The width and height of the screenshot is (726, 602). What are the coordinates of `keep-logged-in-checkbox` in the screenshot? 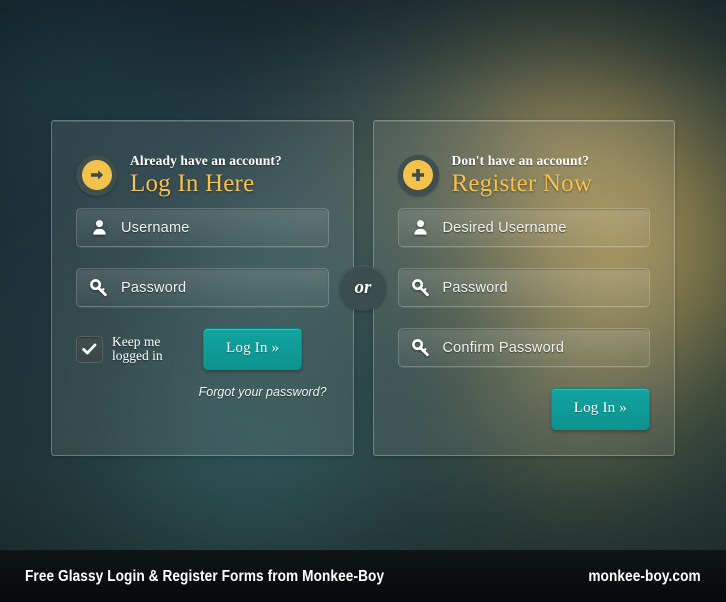 It's located at (89, 349).